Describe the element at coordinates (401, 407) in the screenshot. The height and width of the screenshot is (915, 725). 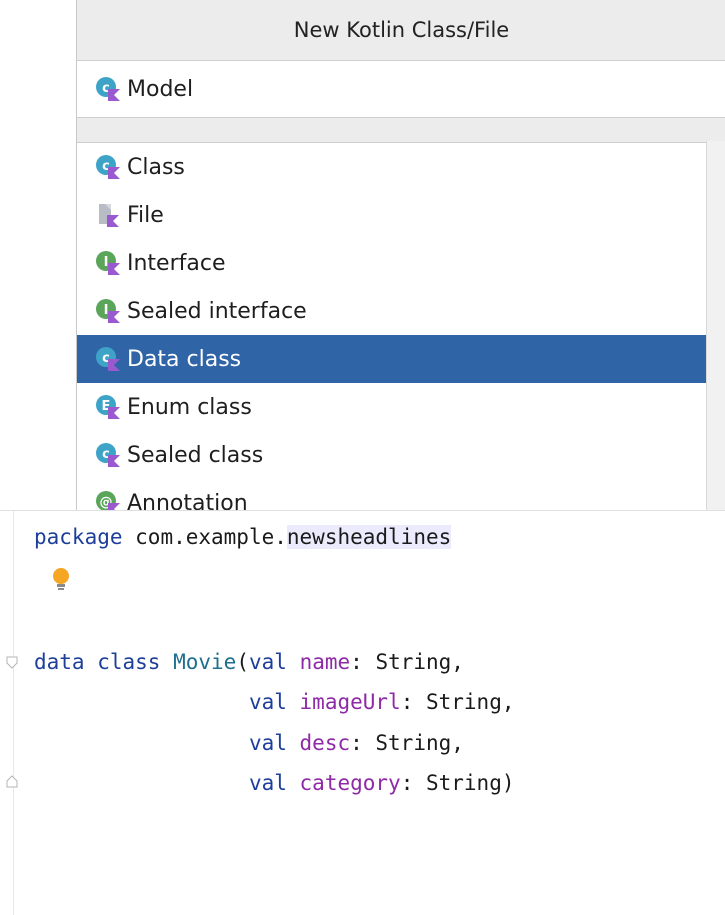
I see `list-item-enum-class: E Enum class` at that location.